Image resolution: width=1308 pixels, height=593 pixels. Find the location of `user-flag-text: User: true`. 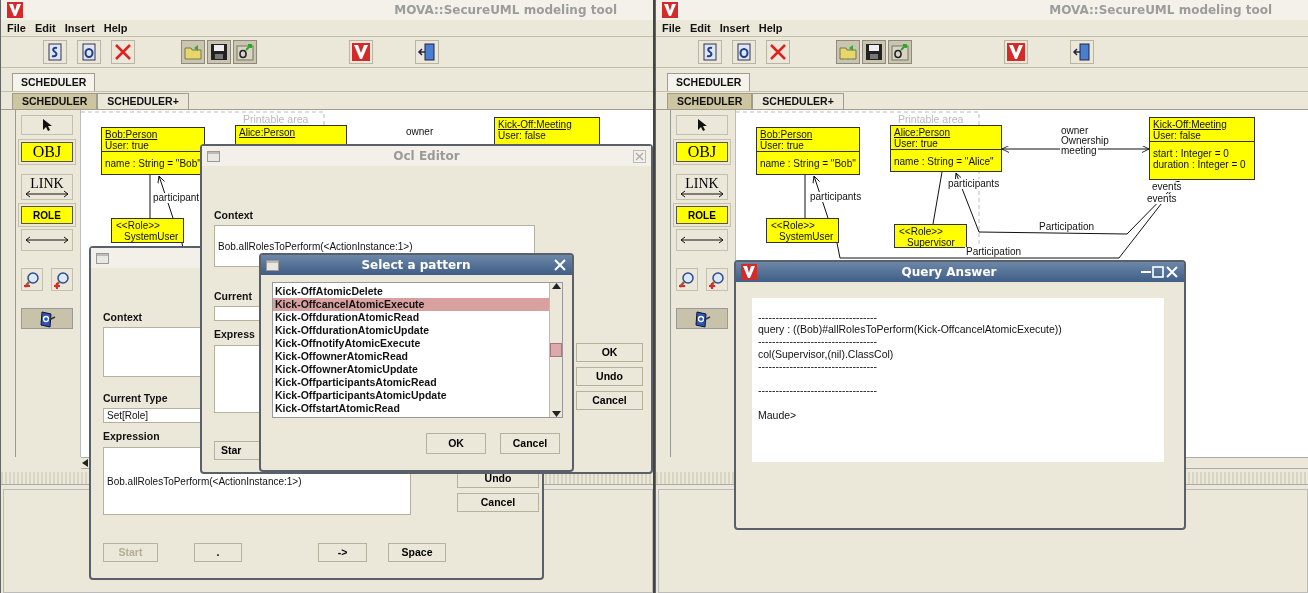

user-flag-text: User: true is located at coordinates (127, 145).